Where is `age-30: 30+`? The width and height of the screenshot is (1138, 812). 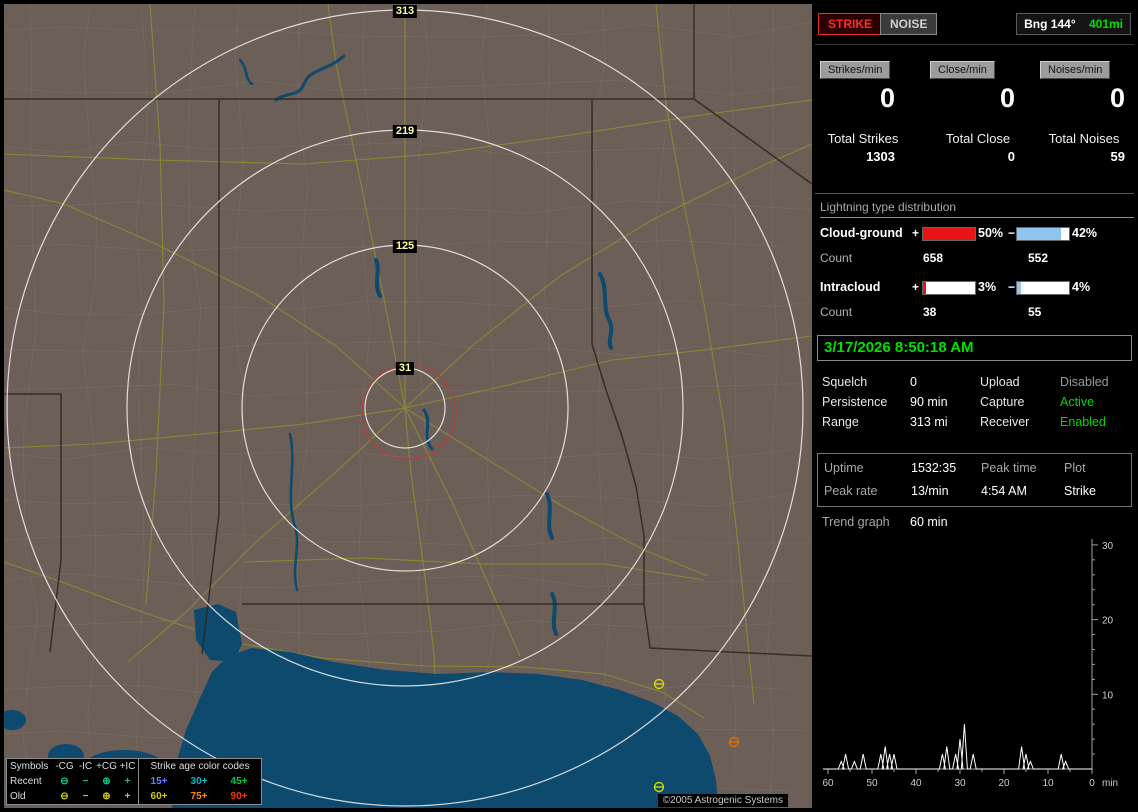
age-30: 30+ is located at coordinates (199, 781).